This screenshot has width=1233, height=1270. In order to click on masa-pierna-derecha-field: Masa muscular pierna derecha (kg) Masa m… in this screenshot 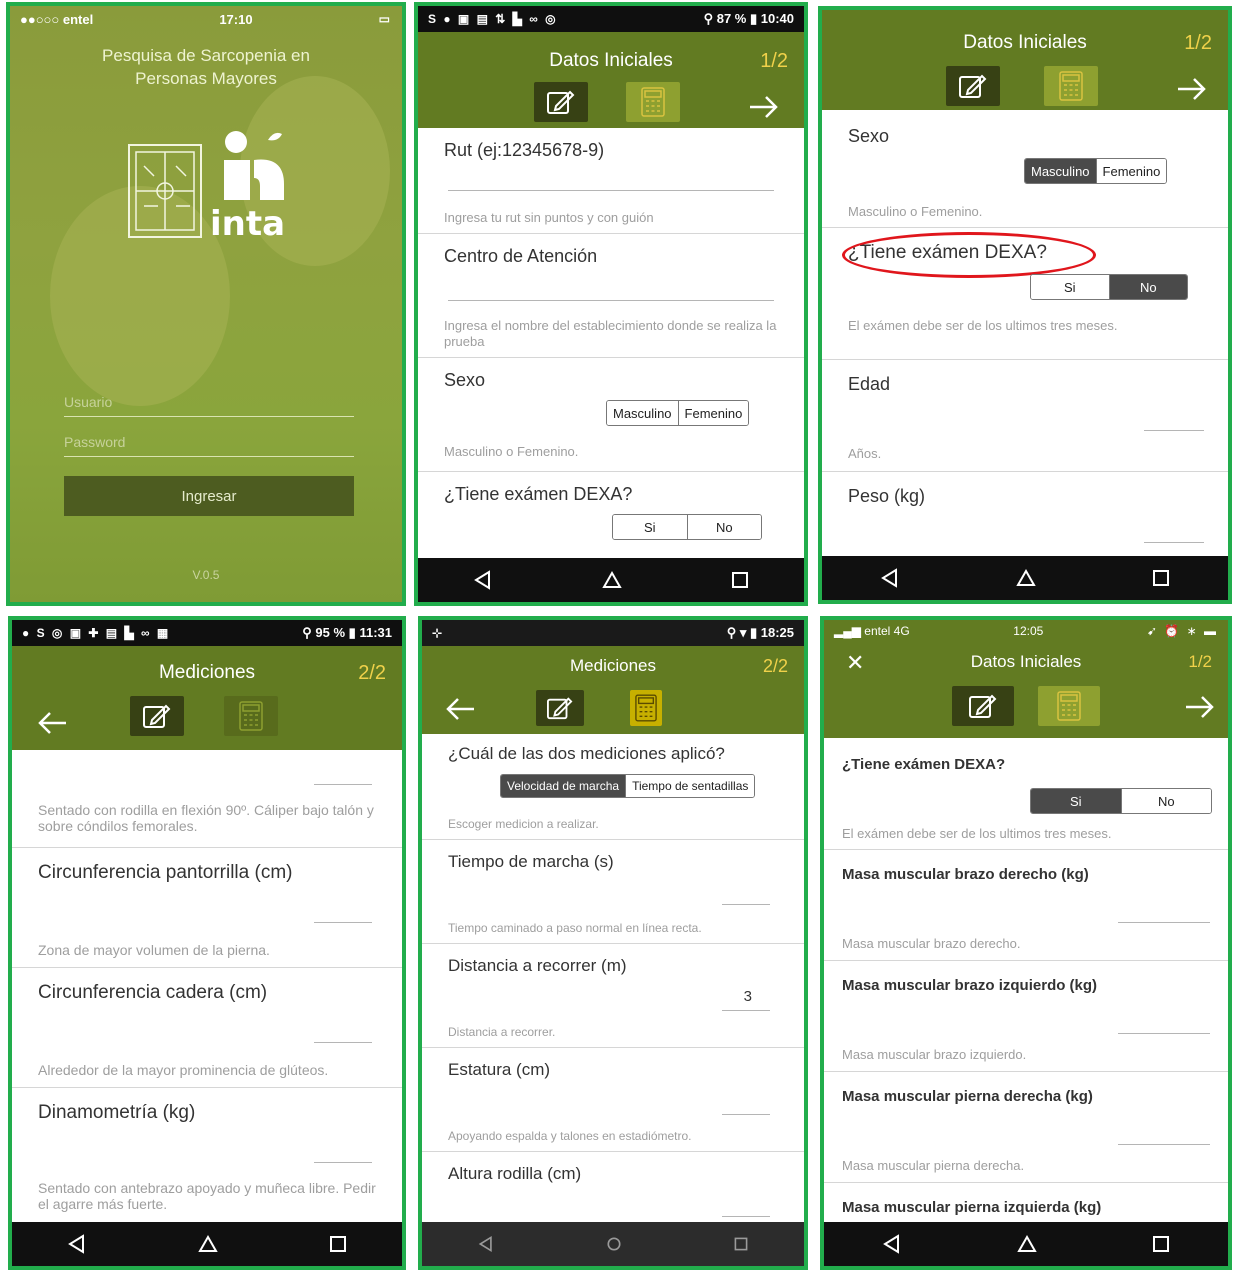, I will do `click(1026, 1127)`.